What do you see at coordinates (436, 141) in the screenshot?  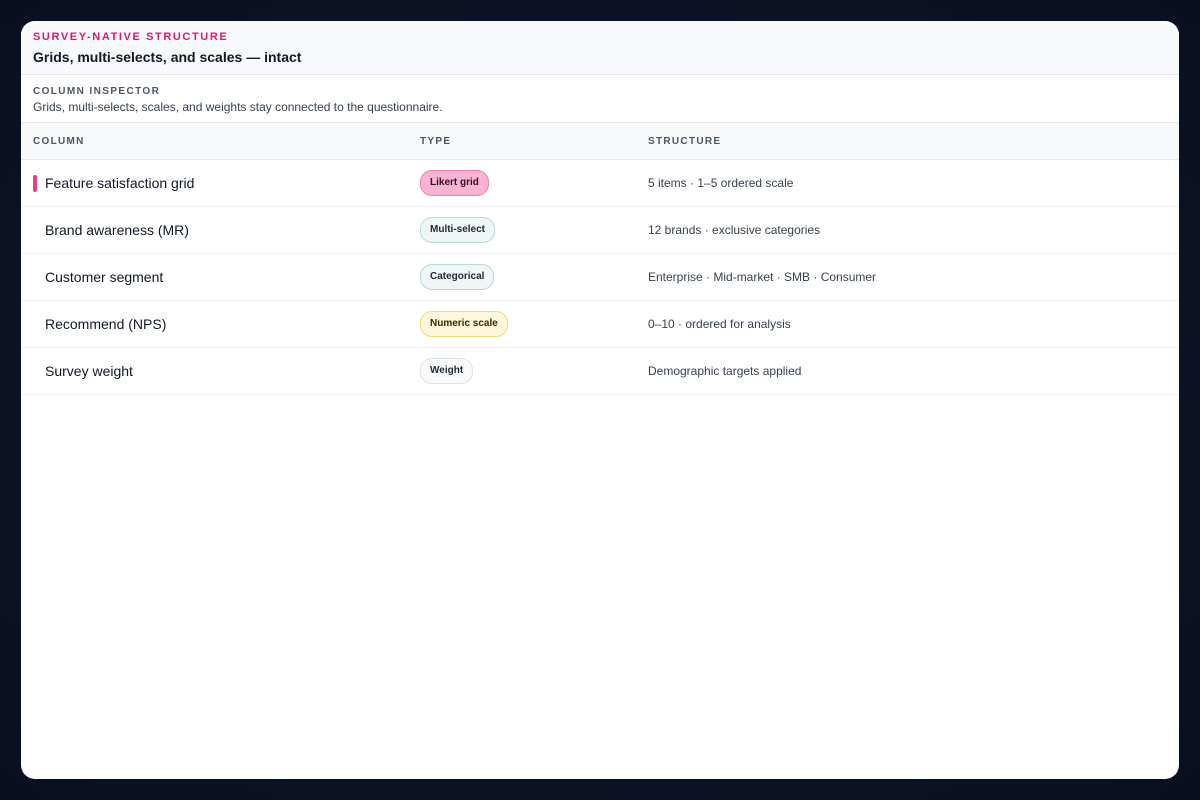 I see `header-type: TYPE` at bounding box center [436, 141].